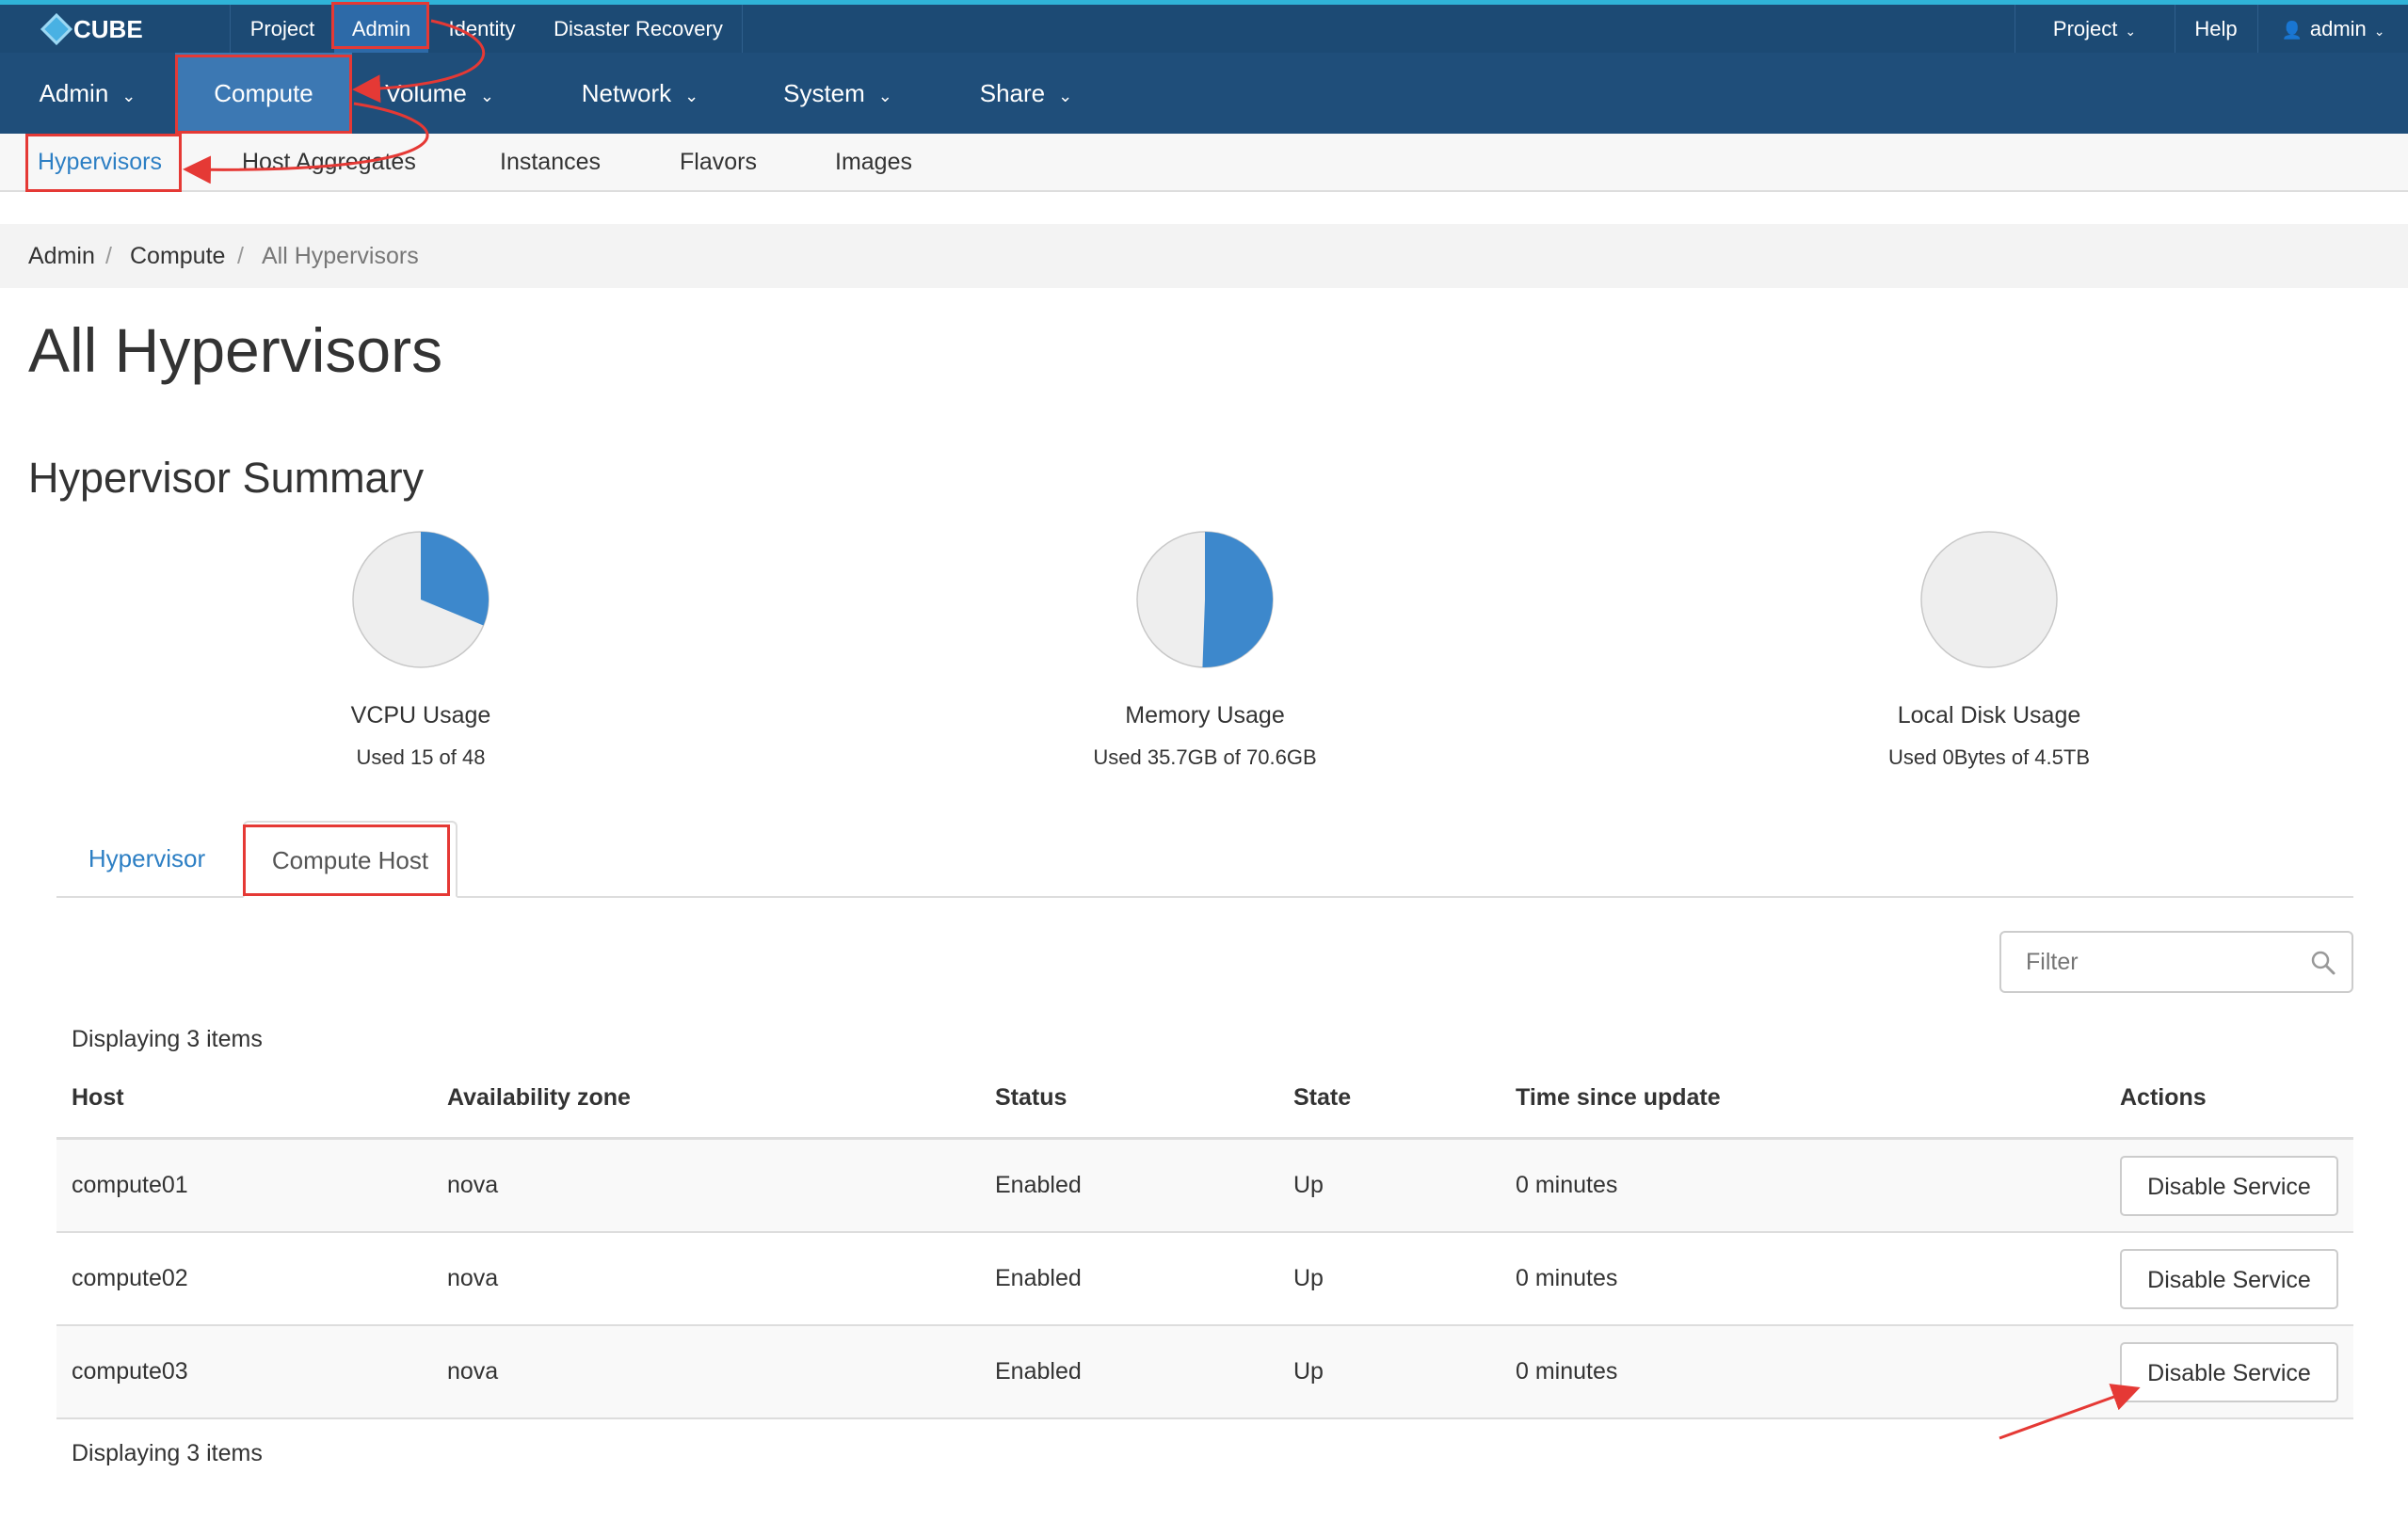 This screenshot has width=2408, height=1521. I want to click on arrow-admin-to-compute, so click(419, 61).